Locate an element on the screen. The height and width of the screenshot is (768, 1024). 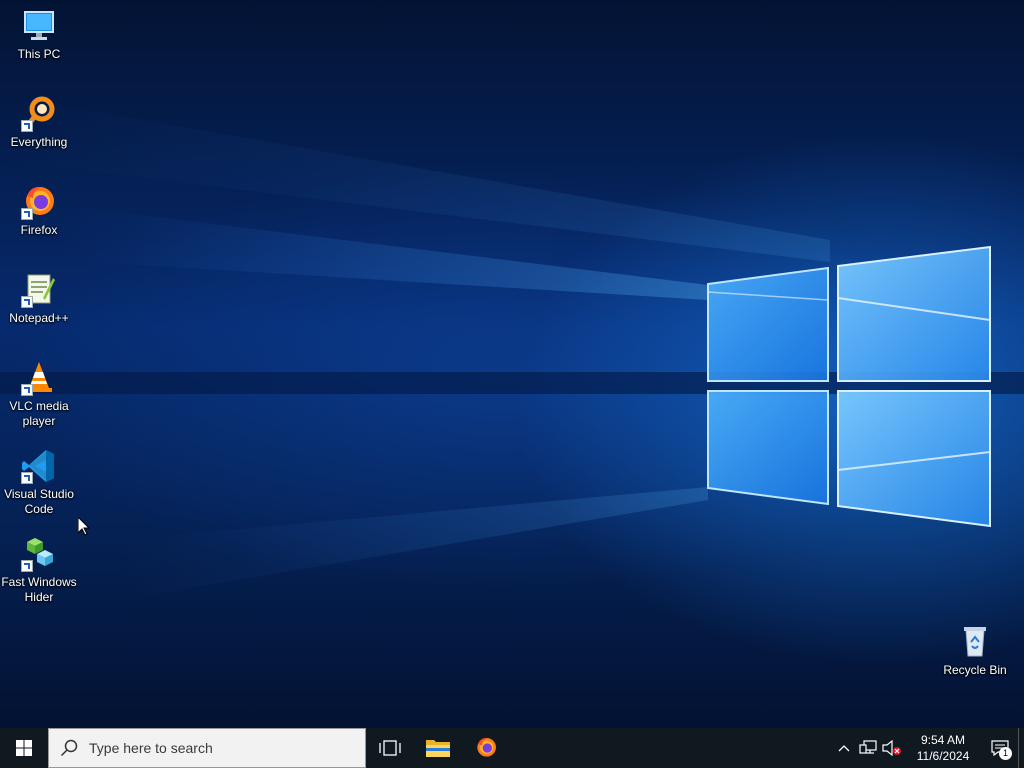
action-center-button: 1 is located at coordinates (1000, 748).